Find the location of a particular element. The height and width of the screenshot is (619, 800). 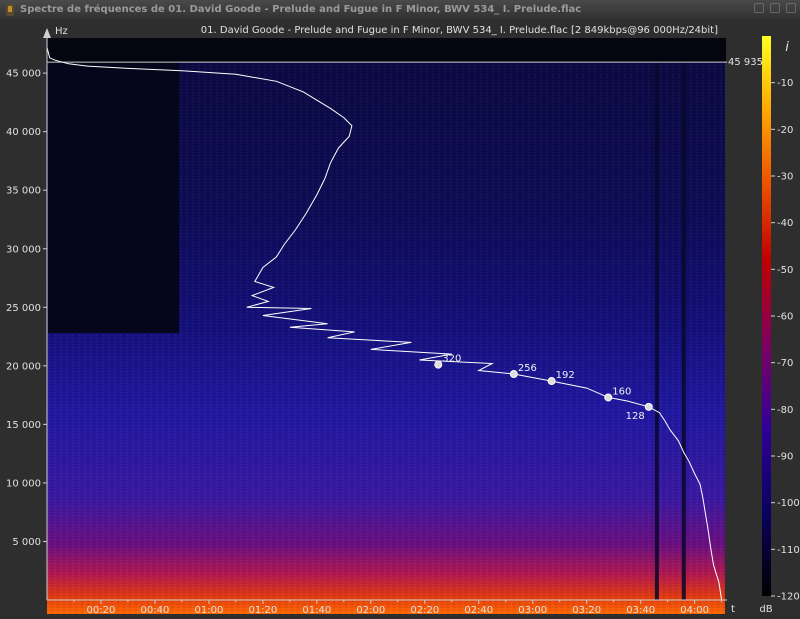

y-tick-label: 20 000 is located at coordinates (23, 366).